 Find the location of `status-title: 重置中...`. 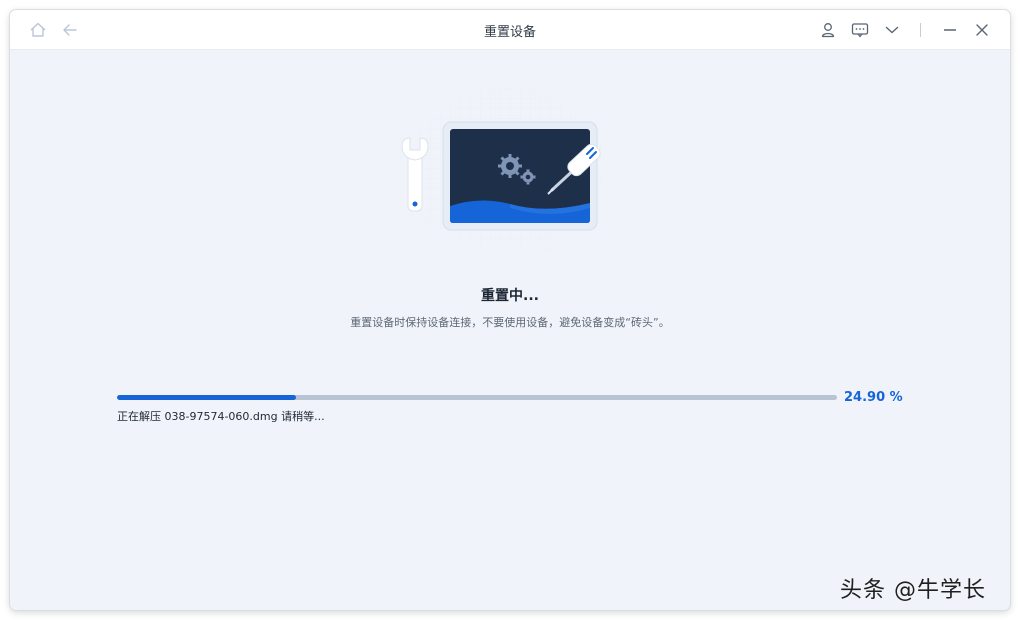

status-title: 重置中... is located at coordinates (510, 296).